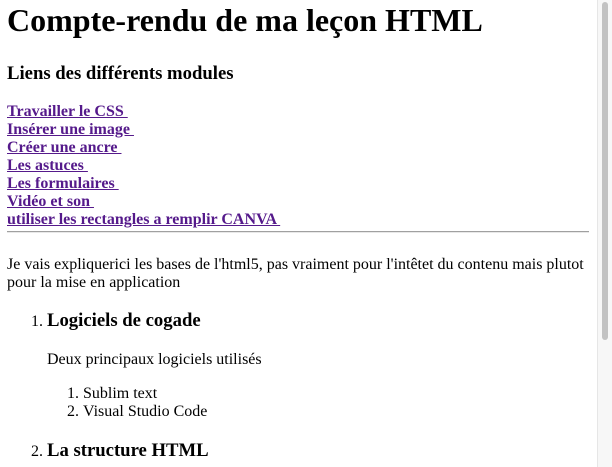 The height and width of the screenshot is (467, 612). I want to click on link-video-sound-module: Vidéo et son, so click(143, 202).